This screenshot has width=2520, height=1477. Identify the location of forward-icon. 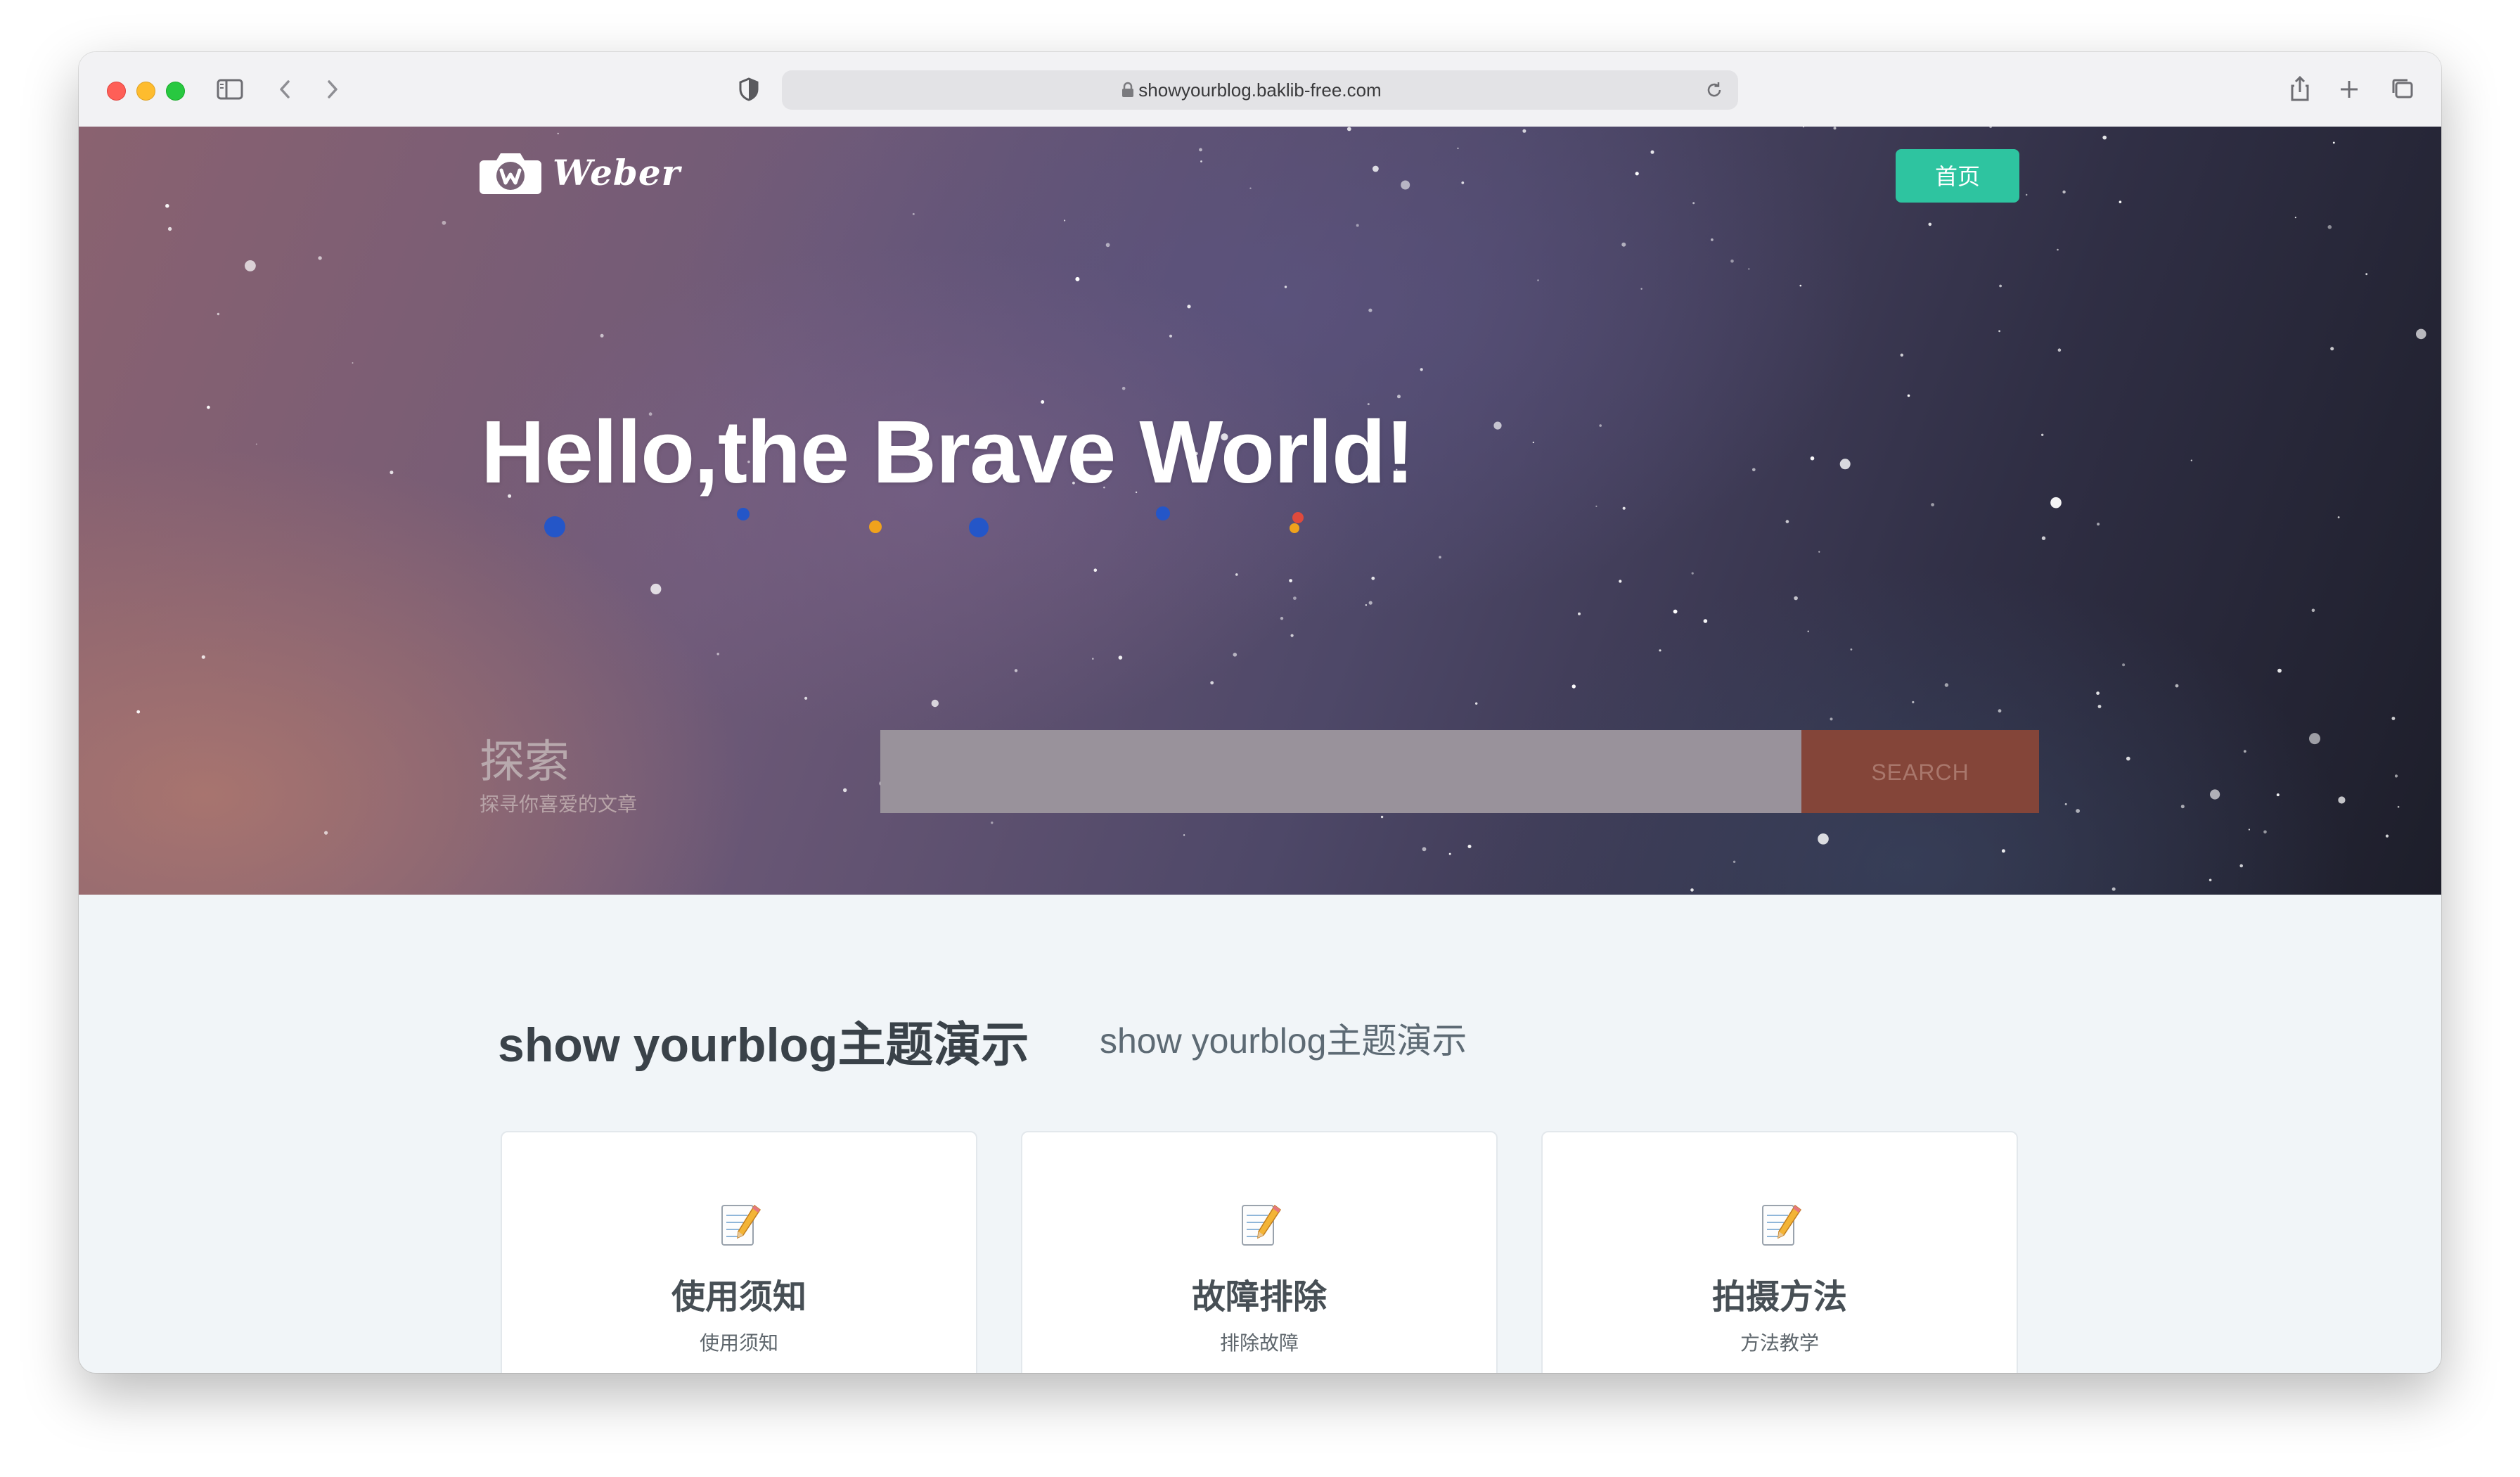
(332, 89).